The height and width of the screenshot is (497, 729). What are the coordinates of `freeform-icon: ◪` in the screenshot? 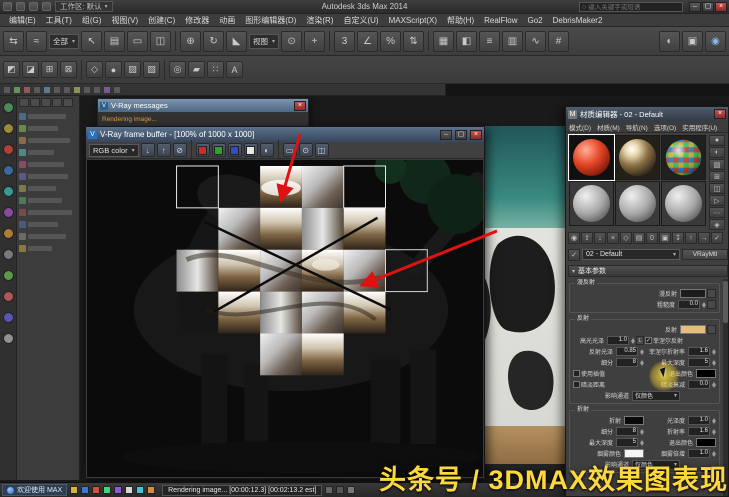 It's located at (30, 69).